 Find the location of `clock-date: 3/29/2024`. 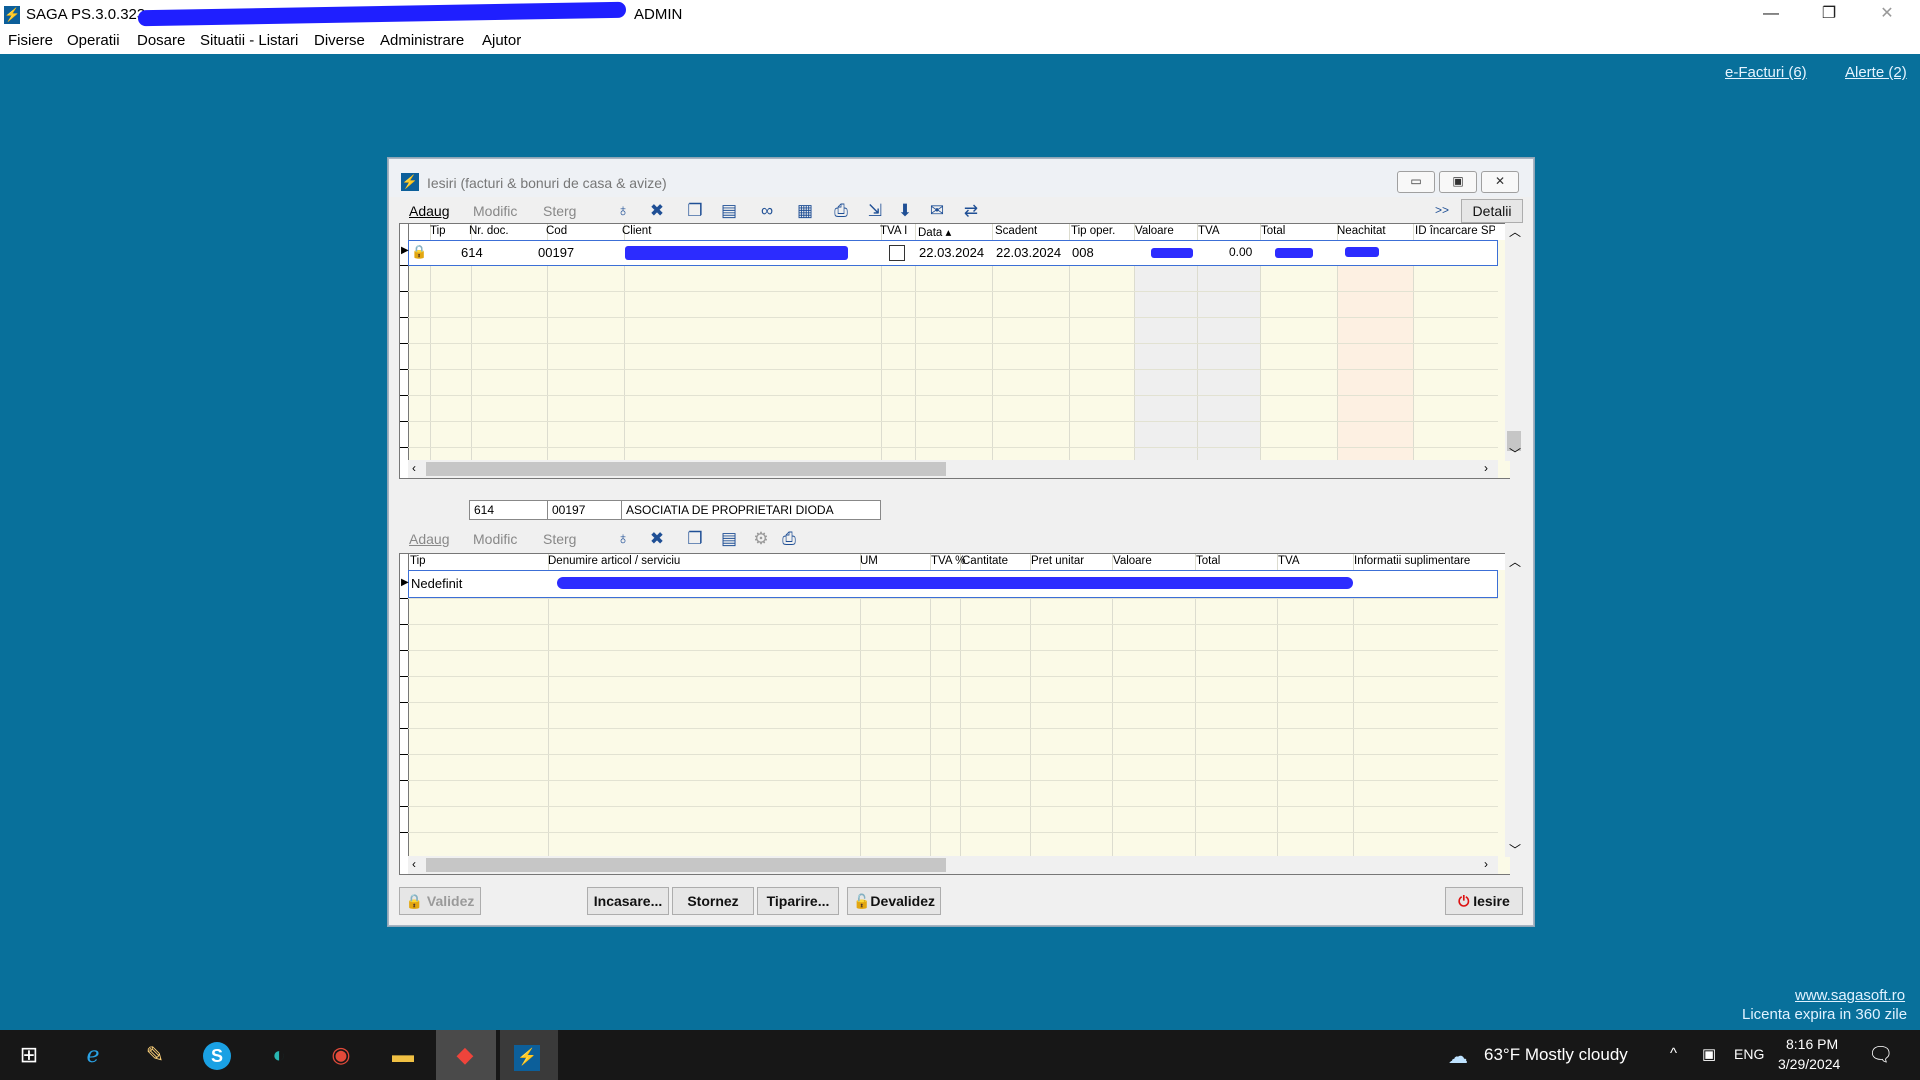

clock-date: 3/29/2024 is located at coordinates (1809, 1064).